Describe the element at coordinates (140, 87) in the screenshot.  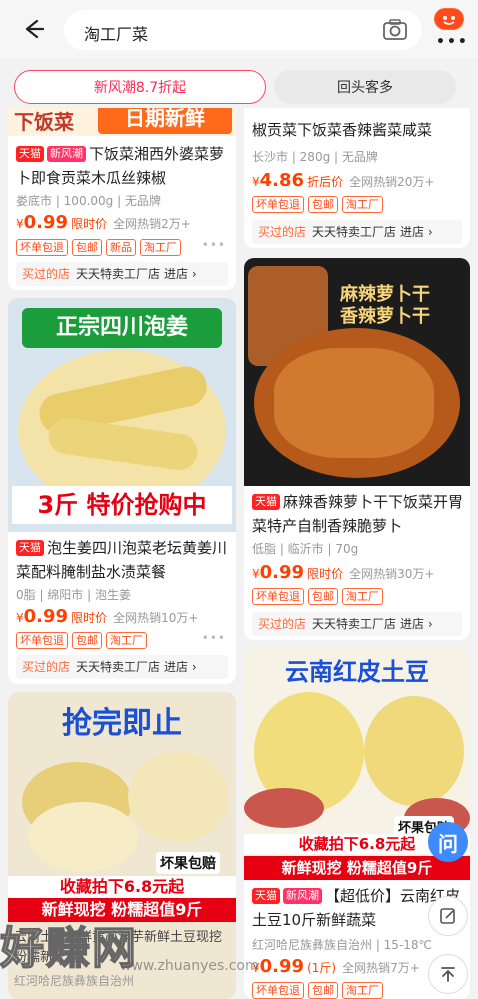
I see `tab-xinfengchao: 新风潮8.7折起` at that location.